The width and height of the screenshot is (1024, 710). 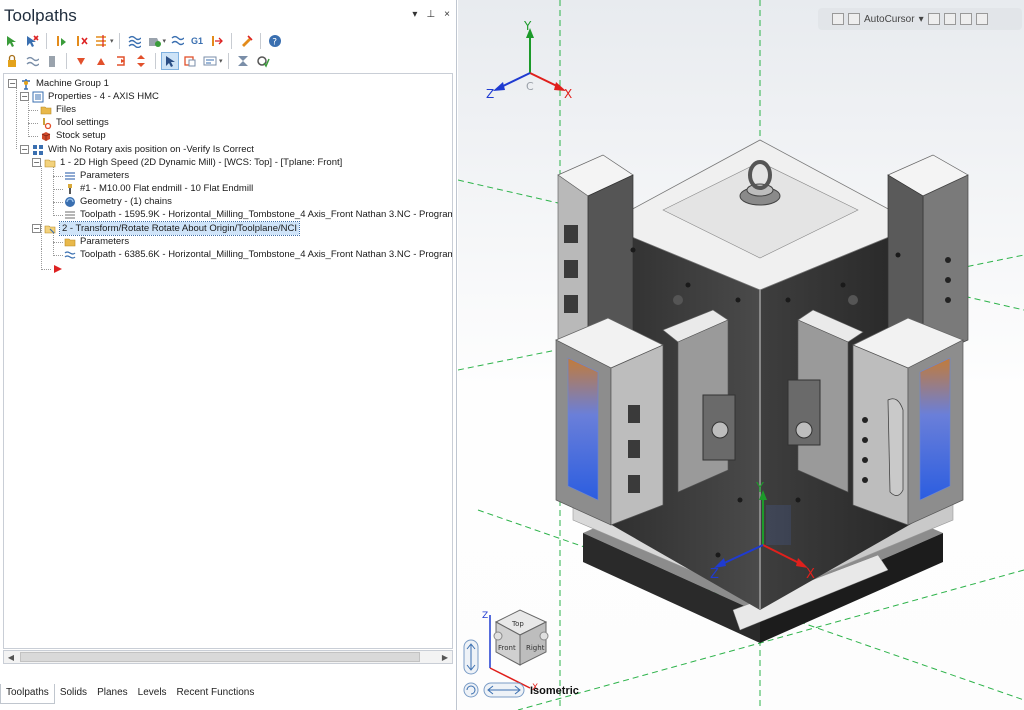 What do you see at coordinates (96, 241) in the screenshot?
I see `tree-item-op2-parameters: Parameters` at bounding box center [96, 241].